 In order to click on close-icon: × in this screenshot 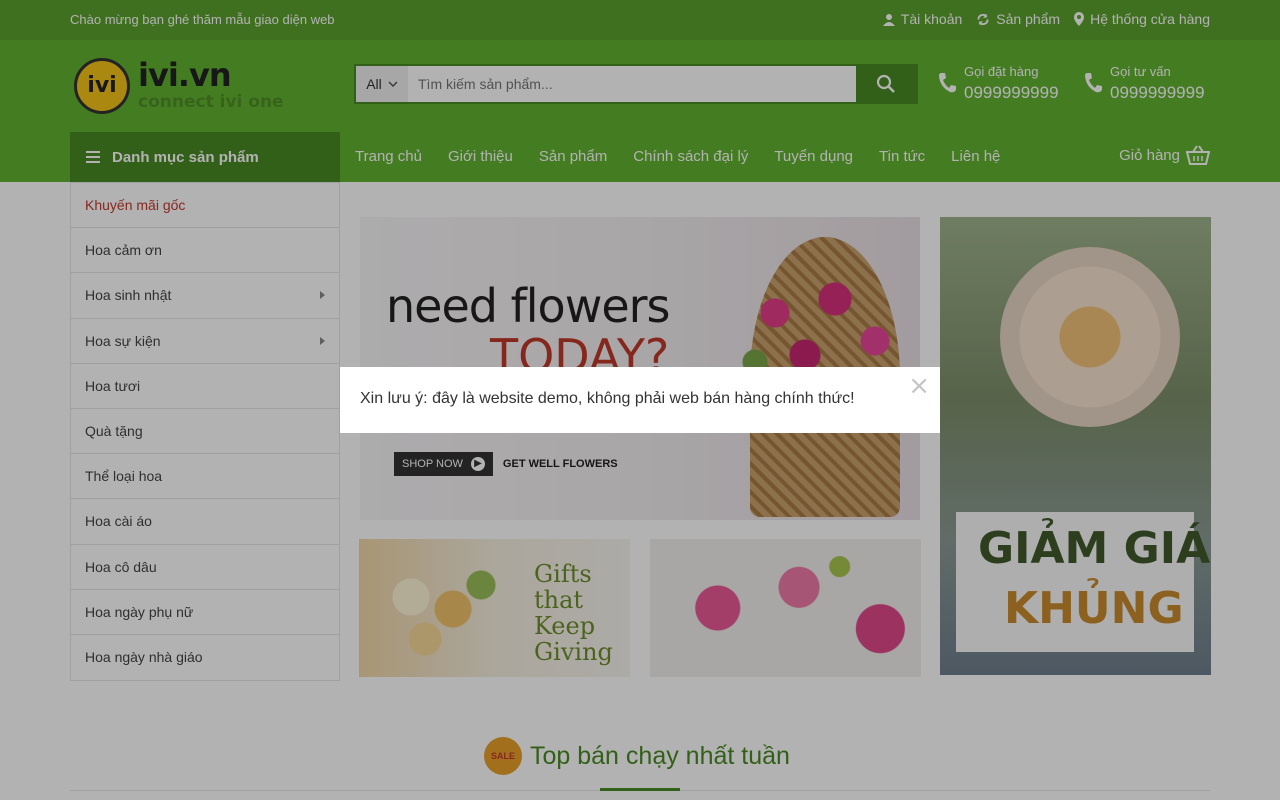, I will do `click(919, 386)`.